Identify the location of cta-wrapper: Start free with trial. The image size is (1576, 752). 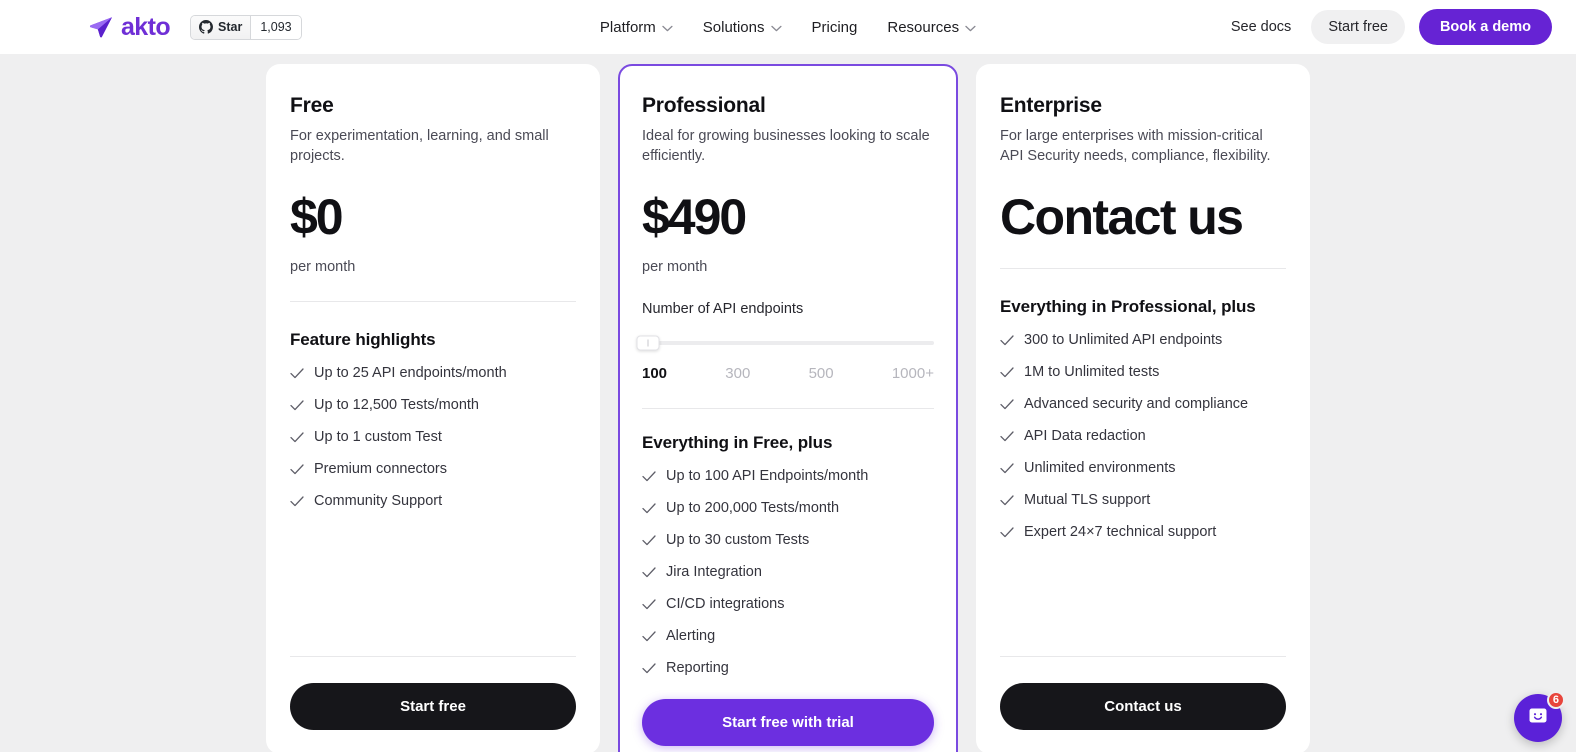
(788, 712).